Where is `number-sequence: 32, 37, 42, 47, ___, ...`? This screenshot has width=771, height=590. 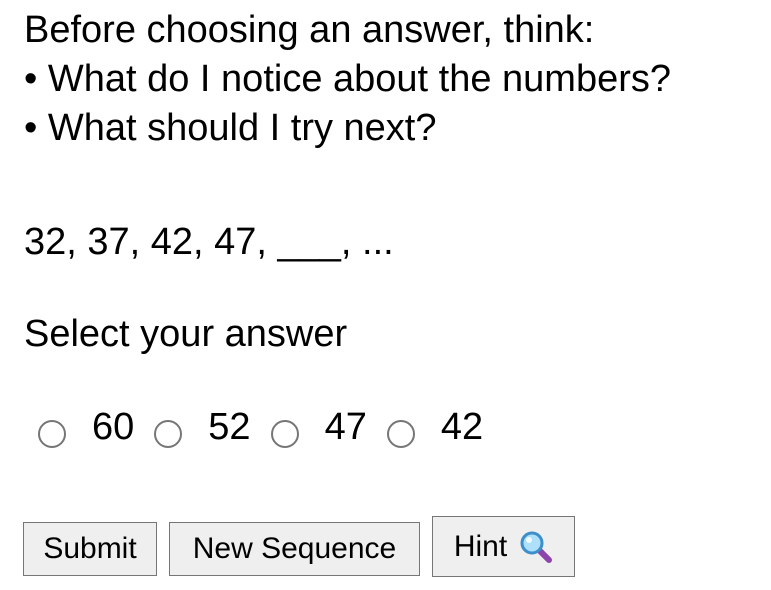
number-sequence: 32, 37, 42, 47, ___, ... is located at coordinates (209, 242).